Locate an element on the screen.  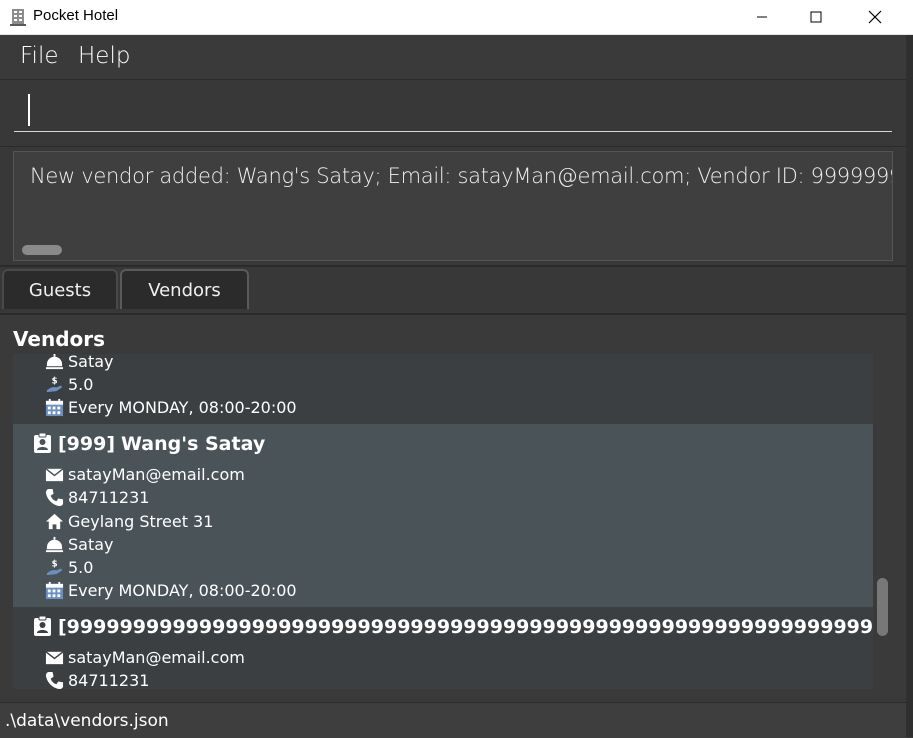
tab-vendors: Vendors is located at coordinates (184, 289).